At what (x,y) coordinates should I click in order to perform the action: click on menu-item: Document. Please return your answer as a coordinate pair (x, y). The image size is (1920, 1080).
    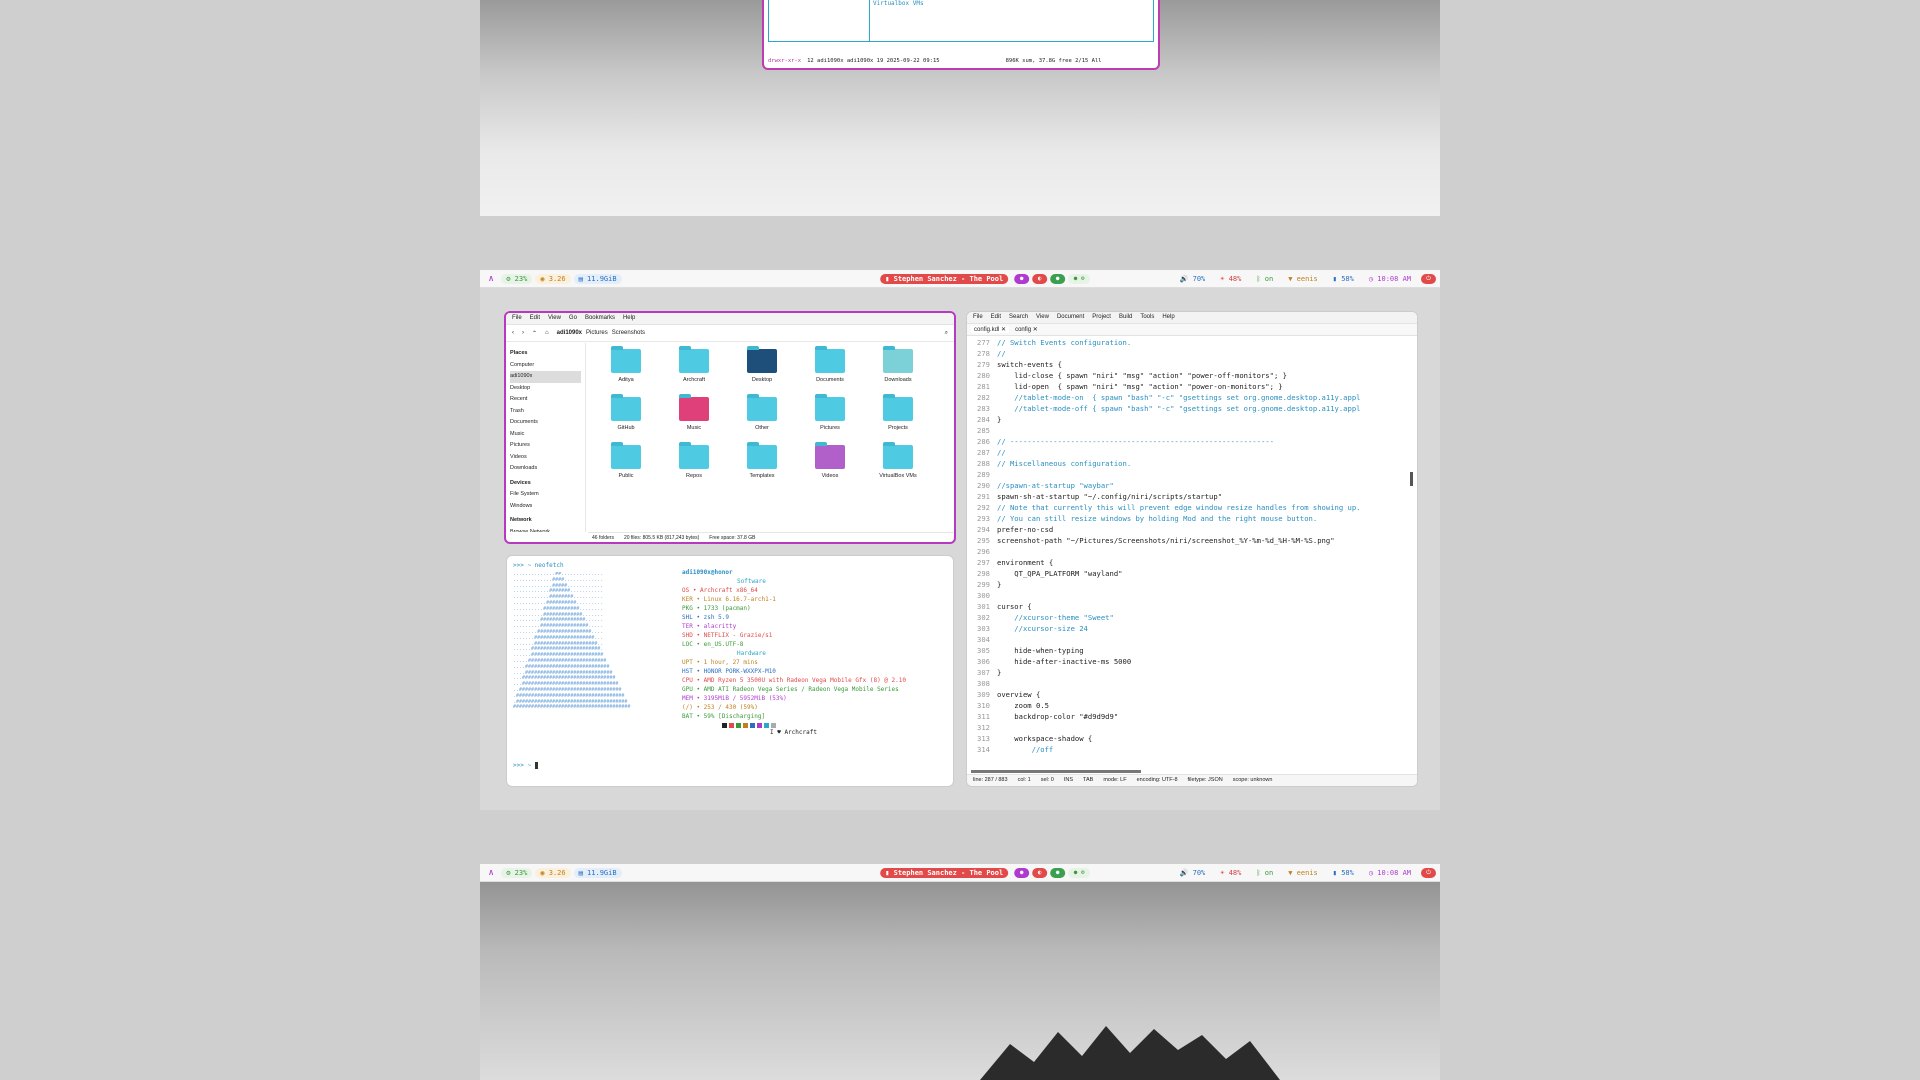
    Looking at the image, I should click on (1070, 317).